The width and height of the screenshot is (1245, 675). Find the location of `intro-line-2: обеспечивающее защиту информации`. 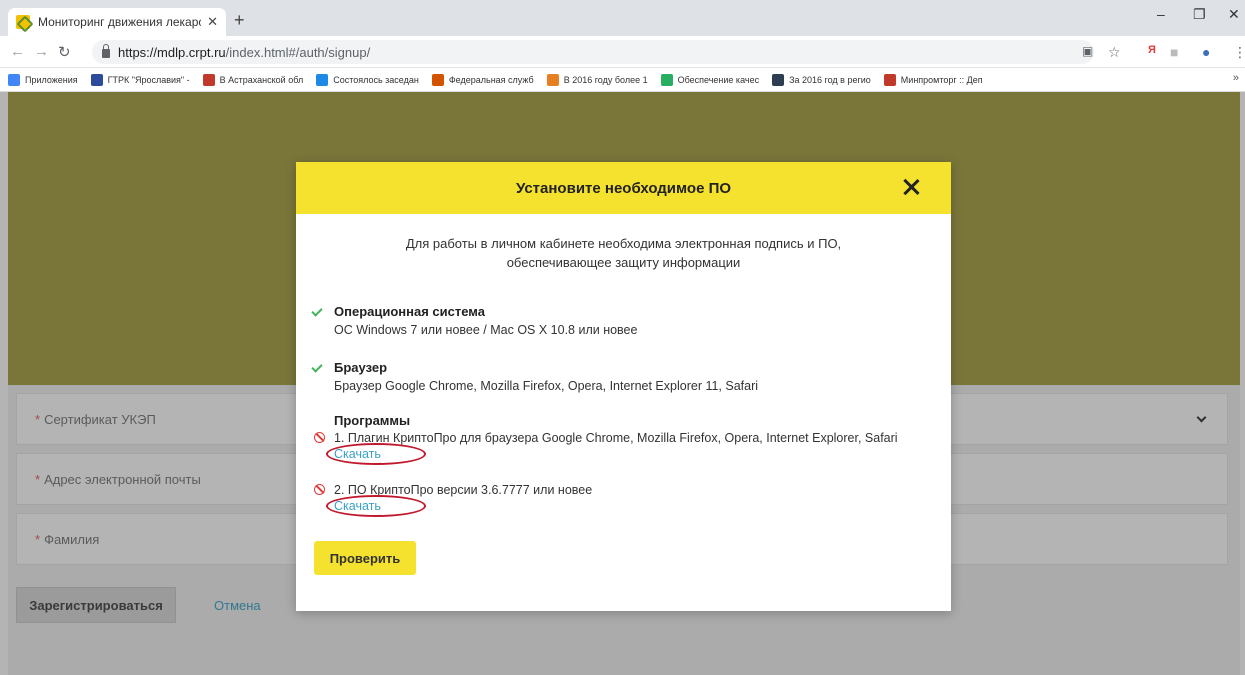

intro-line-2: обеспечивающее защиту информации is located at coordinates (623, 262).